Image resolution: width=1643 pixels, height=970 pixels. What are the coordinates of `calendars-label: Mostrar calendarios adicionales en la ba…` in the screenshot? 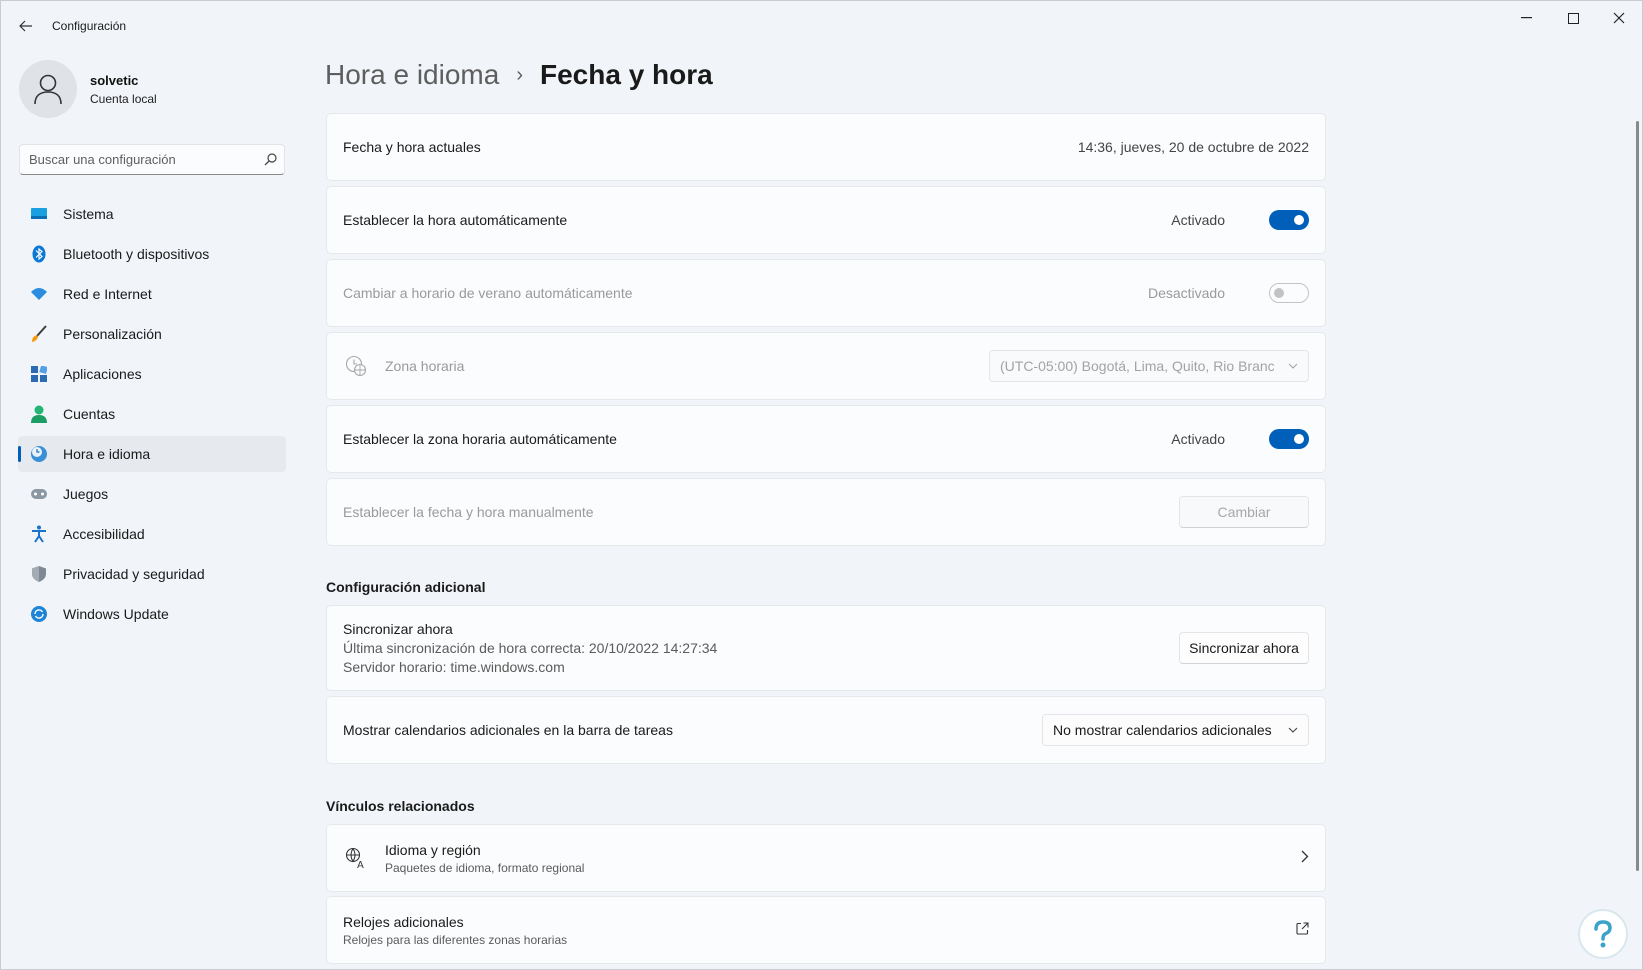 It's located at (508, 730).